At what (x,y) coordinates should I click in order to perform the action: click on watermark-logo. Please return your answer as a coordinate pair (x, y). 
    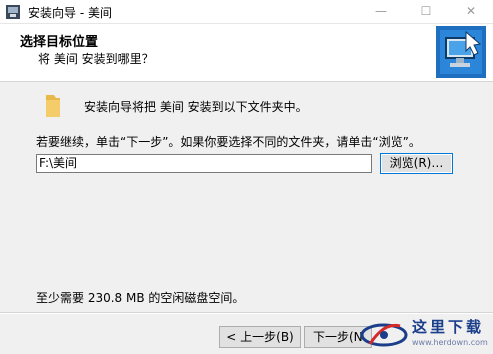
    Looking at the image, I should click on (384, 335).